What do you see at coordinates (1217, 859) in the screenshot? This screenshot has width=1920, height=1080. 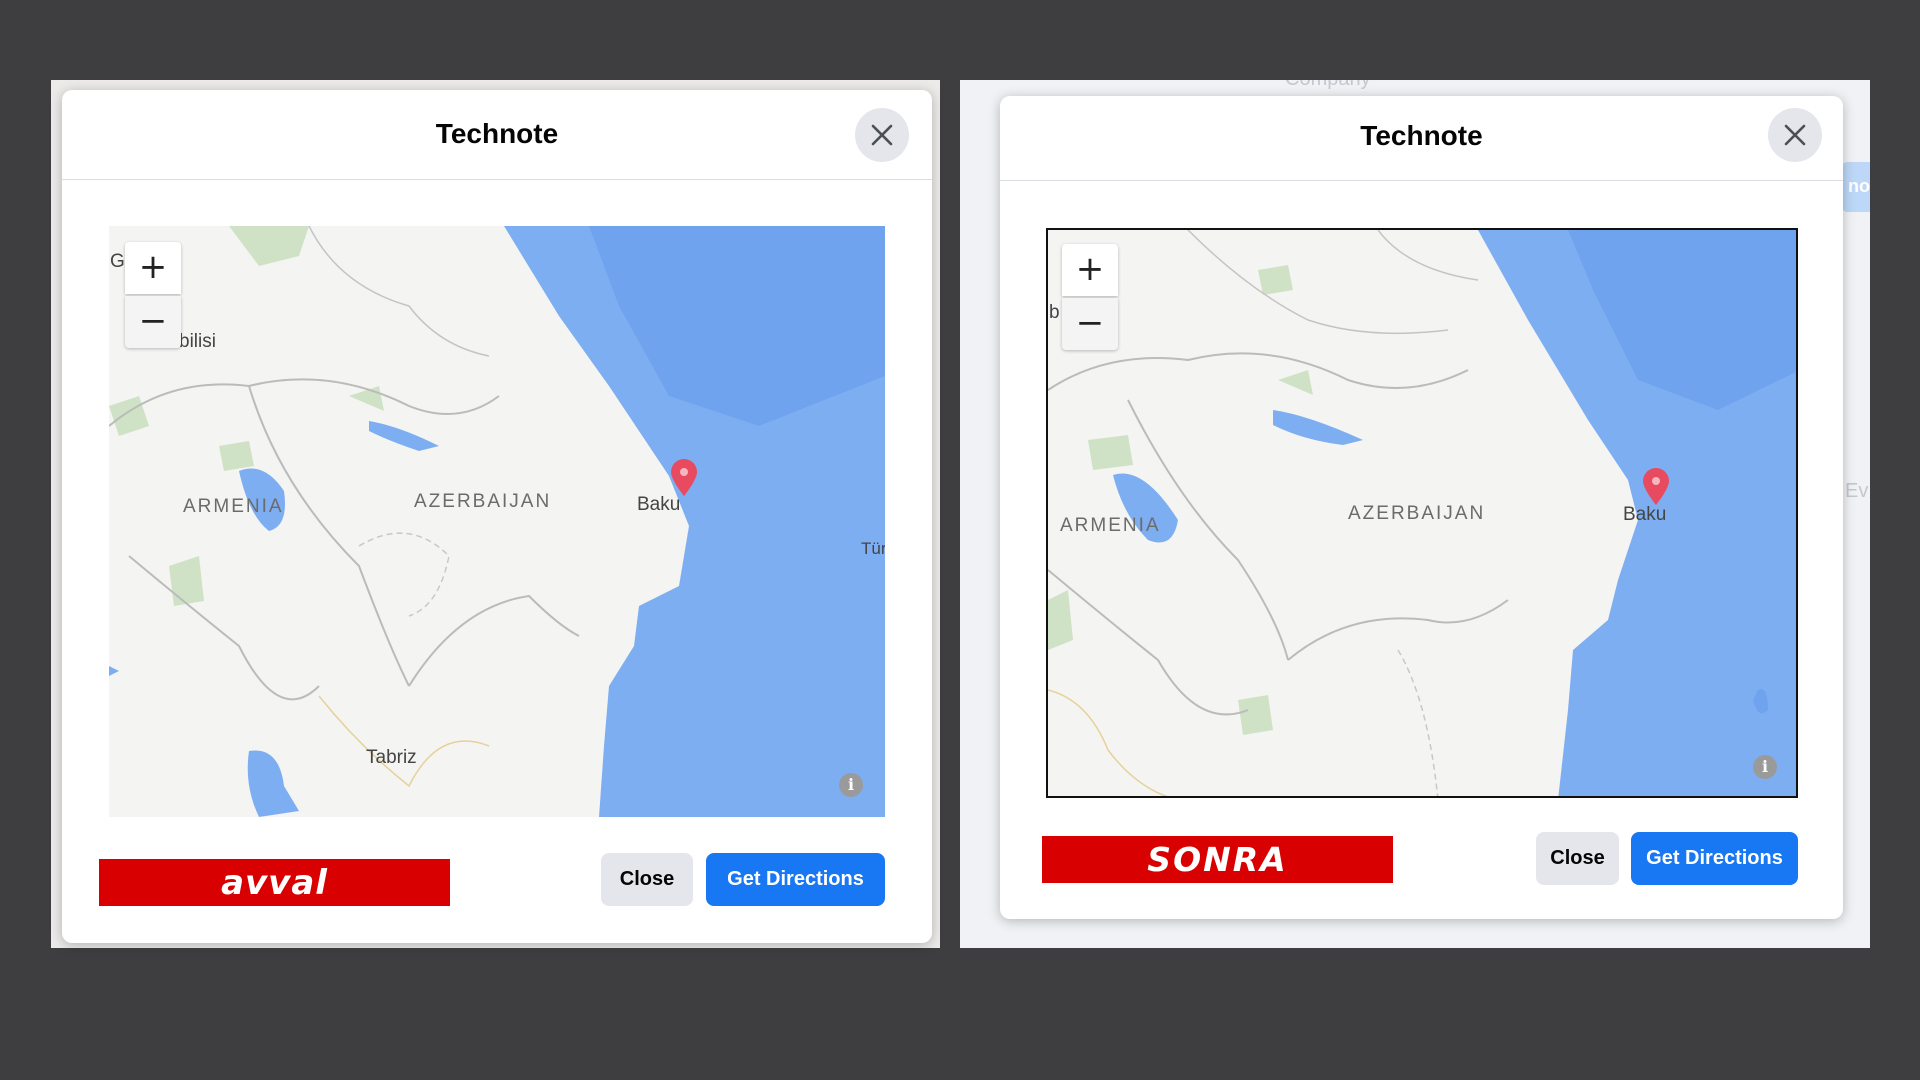 I see `annotation-banner-after: SONRA` at bounding box center [1217, 859].